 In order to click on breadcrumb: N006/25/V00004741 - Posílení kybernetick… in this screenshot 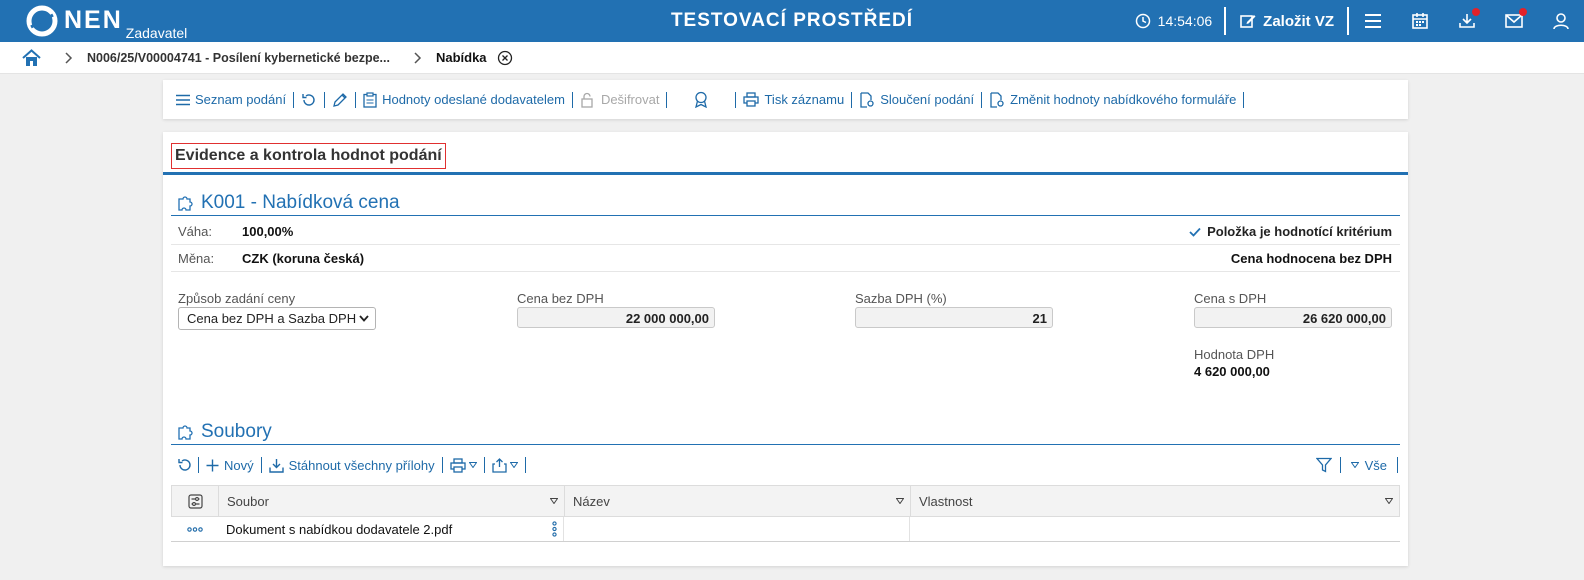, I will do `click(792, 58)`.